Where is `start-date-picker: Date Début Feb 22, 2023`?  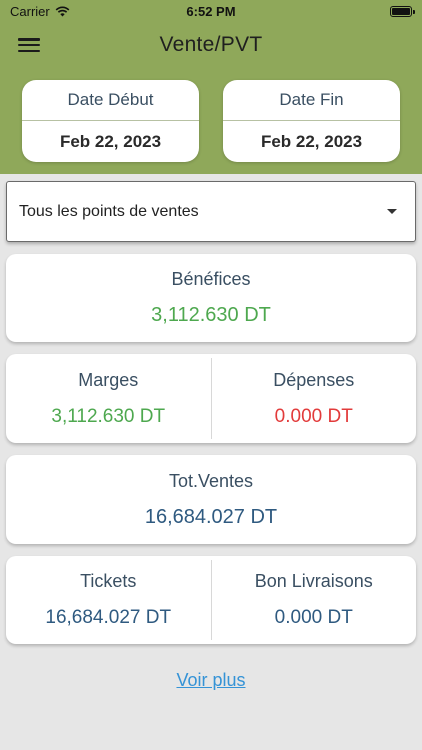 start-date-picker: Date Début Feb 22, 2023 is located at coordinates (110, 121).